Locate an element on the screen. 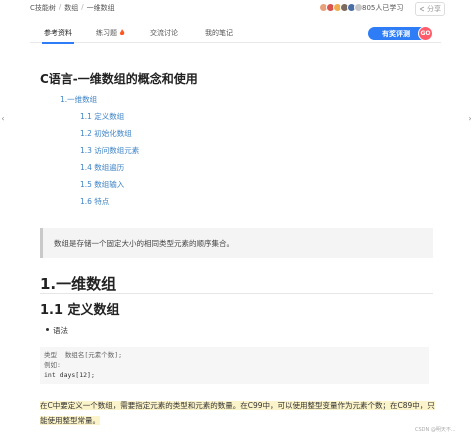 This screenshot has width=474, height=436. breadcrumb: C技能树 / 数组 / 一维数组 is located at coordinates (72, 8).